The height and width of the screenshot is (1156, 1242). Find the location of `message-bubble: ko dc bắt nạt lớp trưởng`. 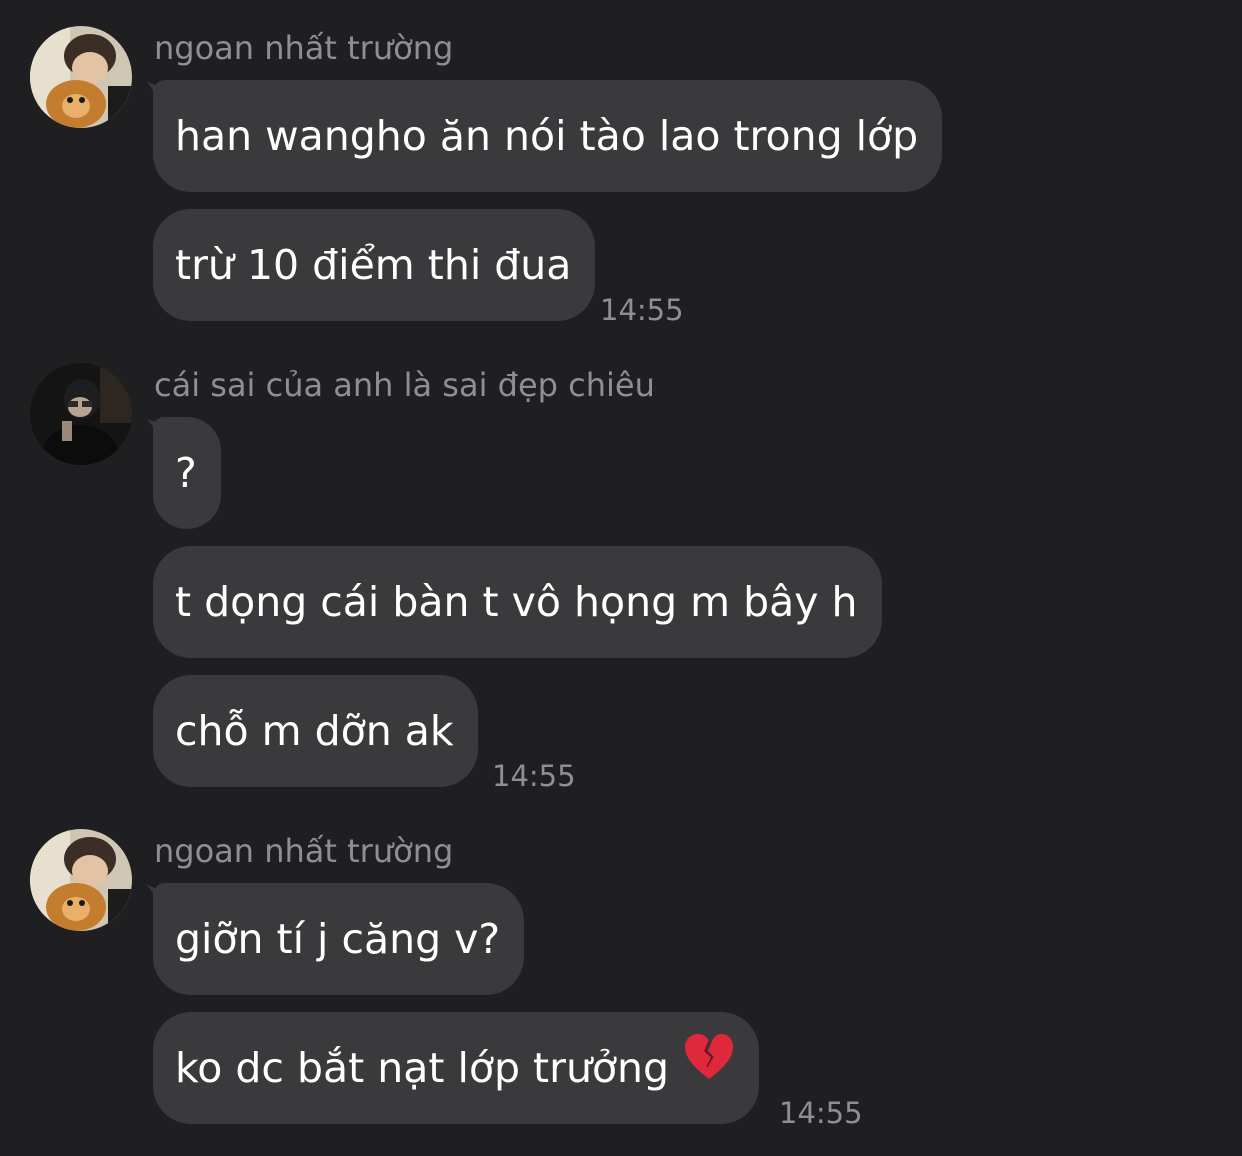

message-bubble: ko dc bắt nạt lớp trưởng is located at coordinates (456, 1067).